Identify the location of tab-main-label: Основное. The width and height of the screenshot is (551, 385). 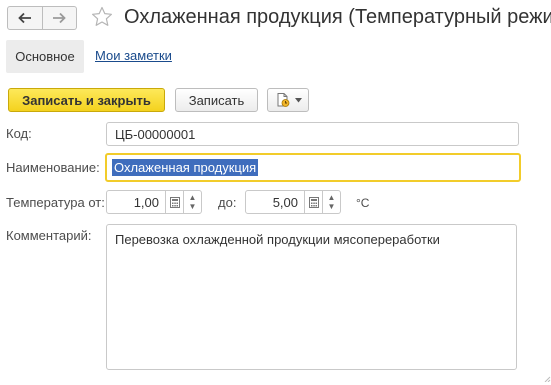
(45, 56).